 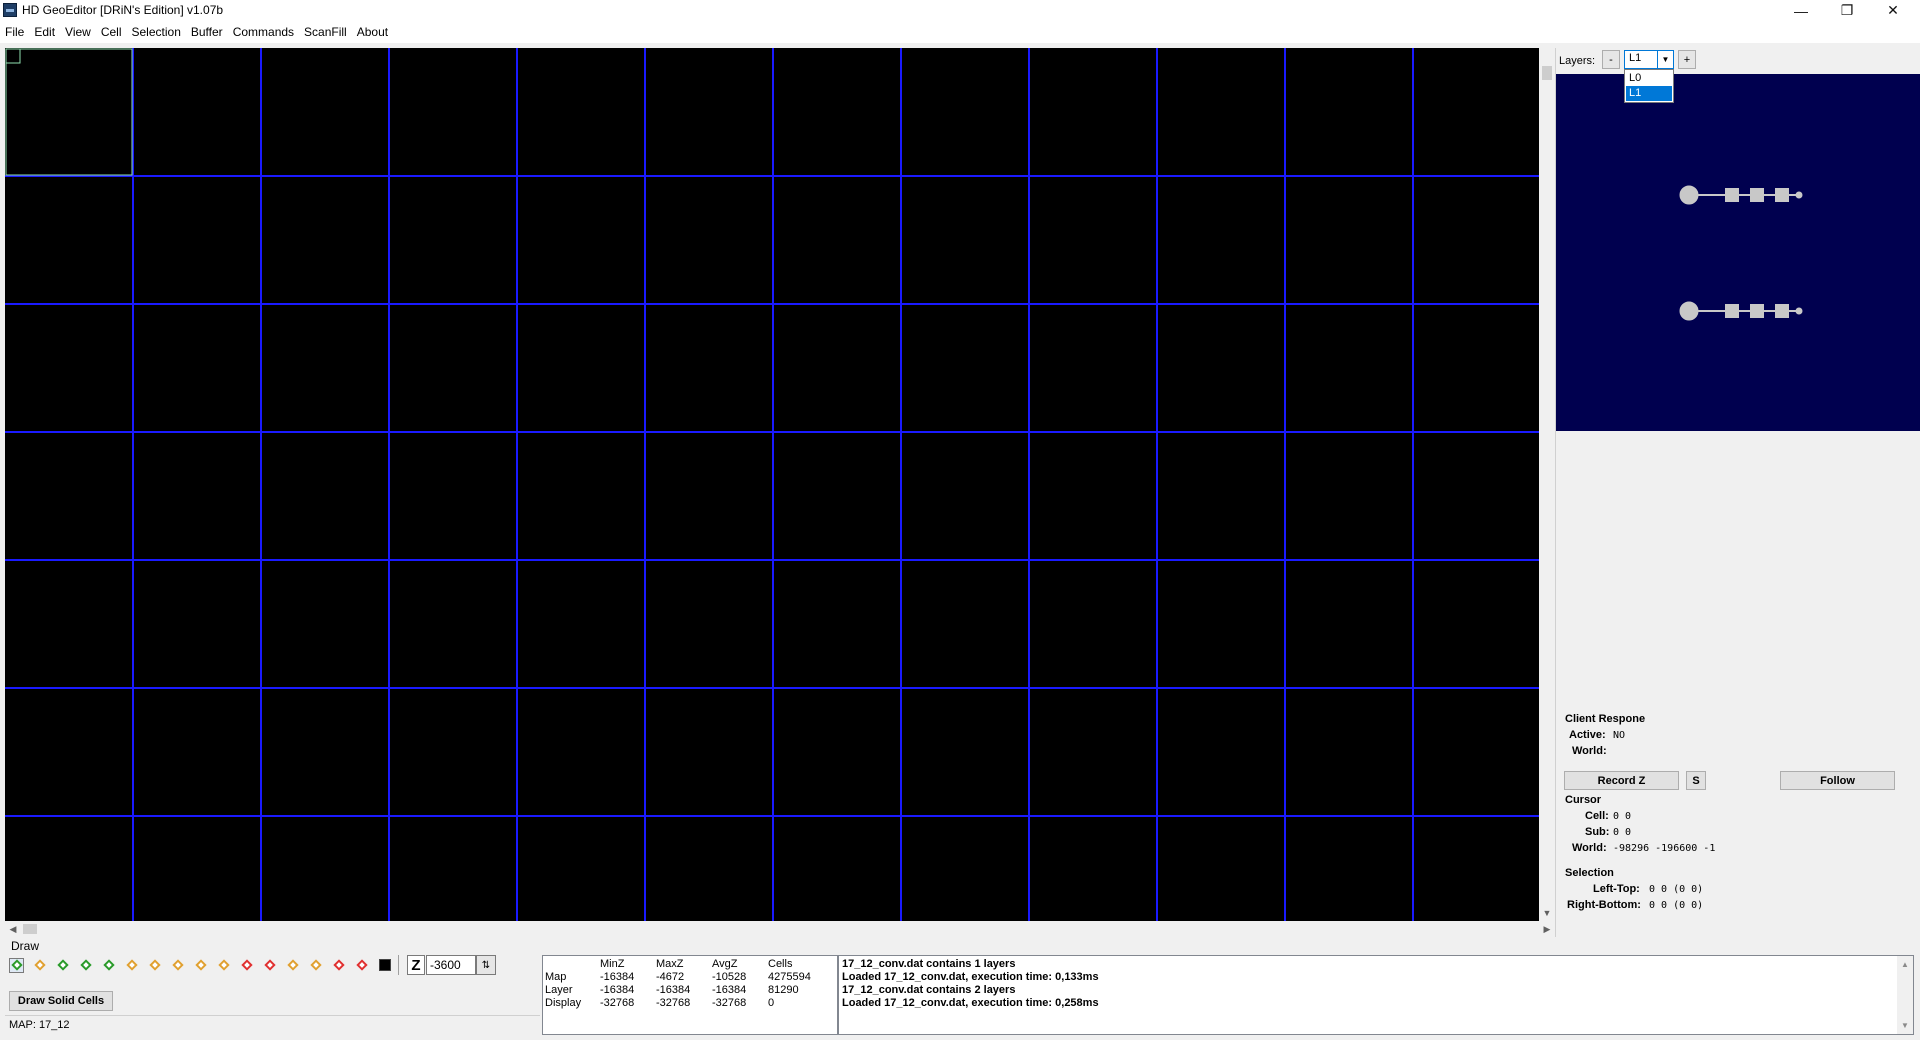 I want to click on draw-tools-toolbar, so click(x=204, y=965).